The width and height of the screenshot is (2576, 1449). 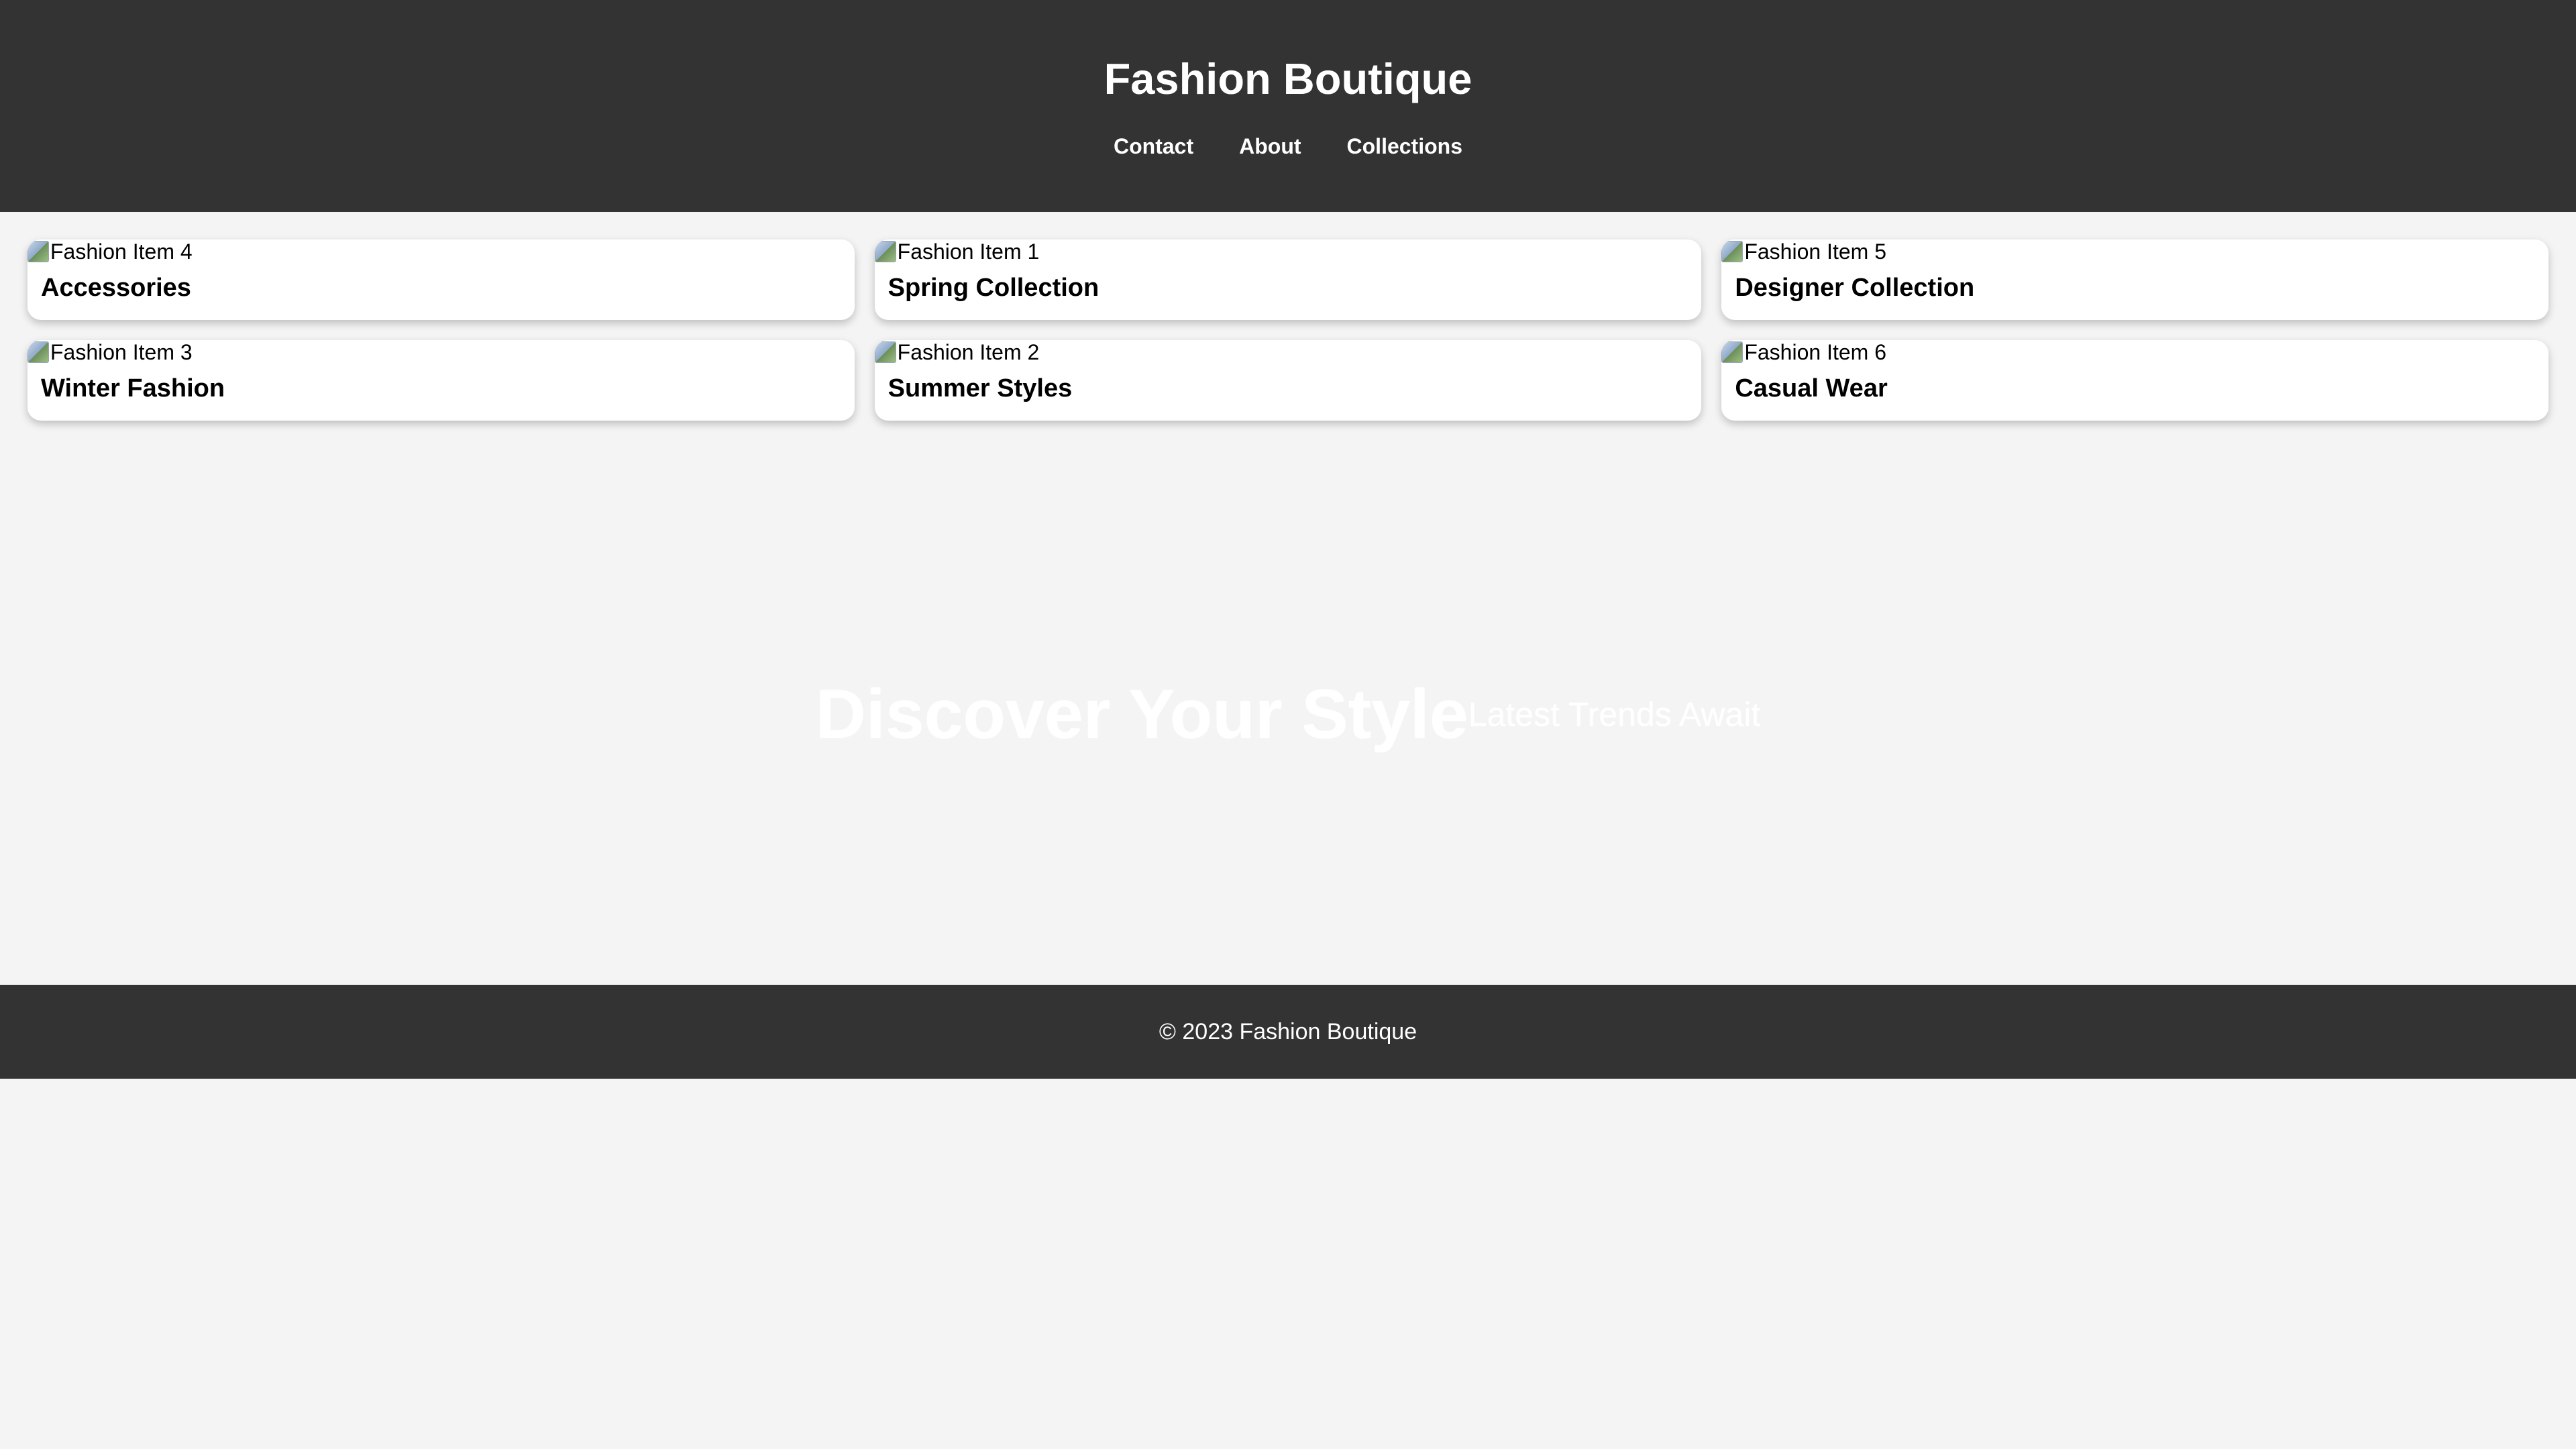 I want to click on card-image: Fashion Item 6, so click(x=2134, y=352).